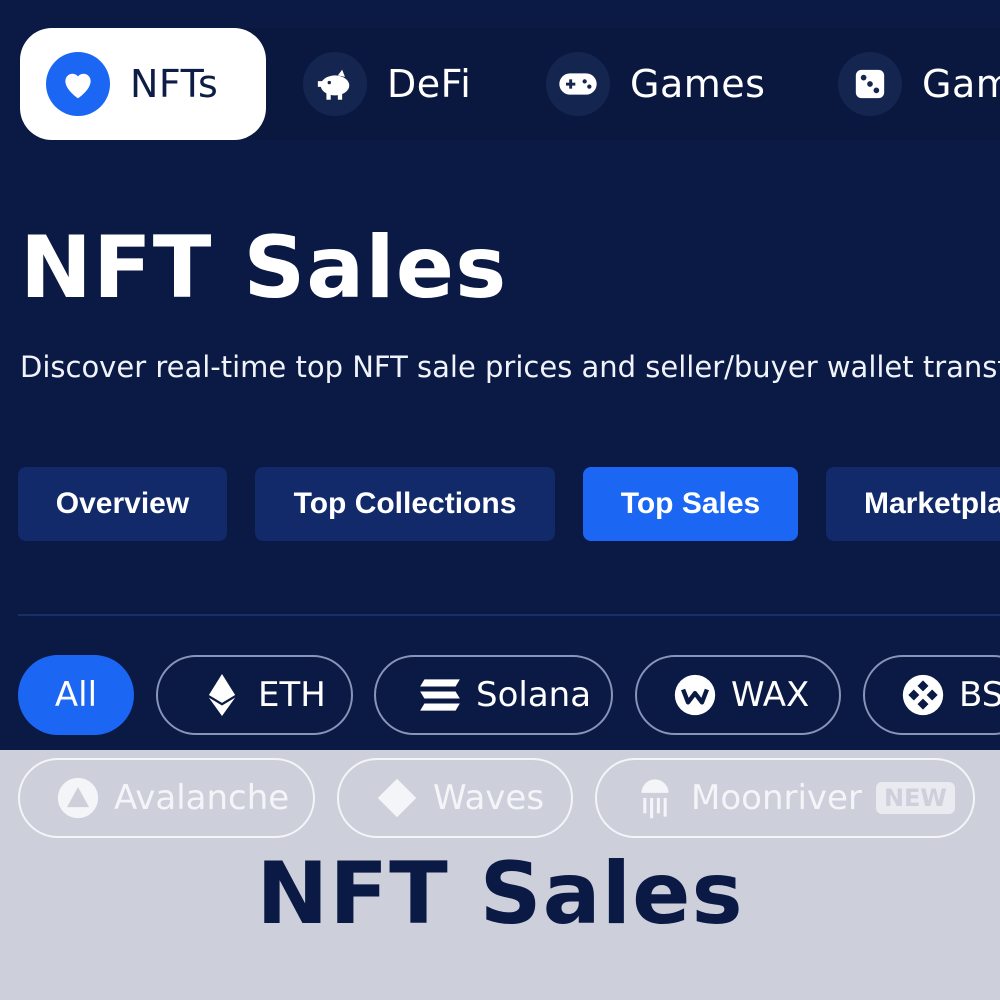 This screenshot has height=1000, width=1000. I want to click on chain-label: Avalanche, so click(202, 798).